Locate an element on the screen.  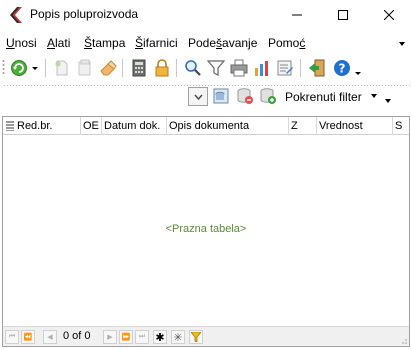
minimize-icon is located at coordinates (297, 15).